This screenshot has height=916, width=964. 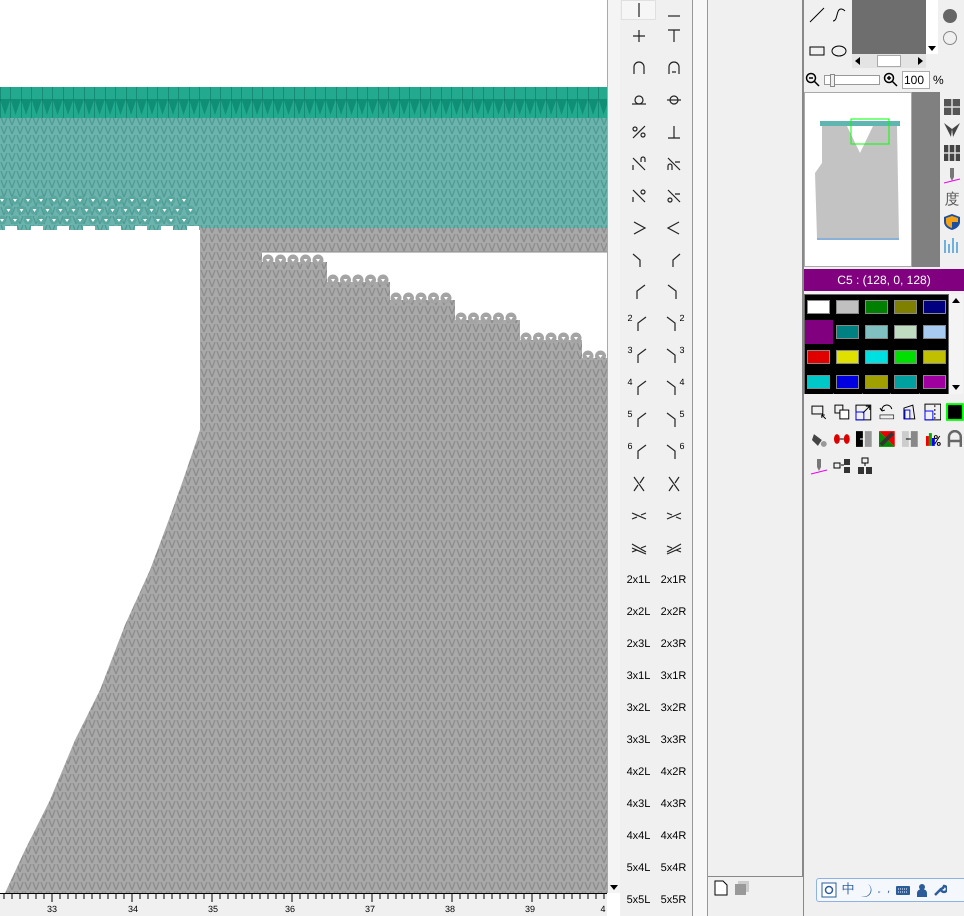 What do you see at coordinates (864, 412) in the screenshot?
I see `resize-icon` at bounding box center [864, 412].